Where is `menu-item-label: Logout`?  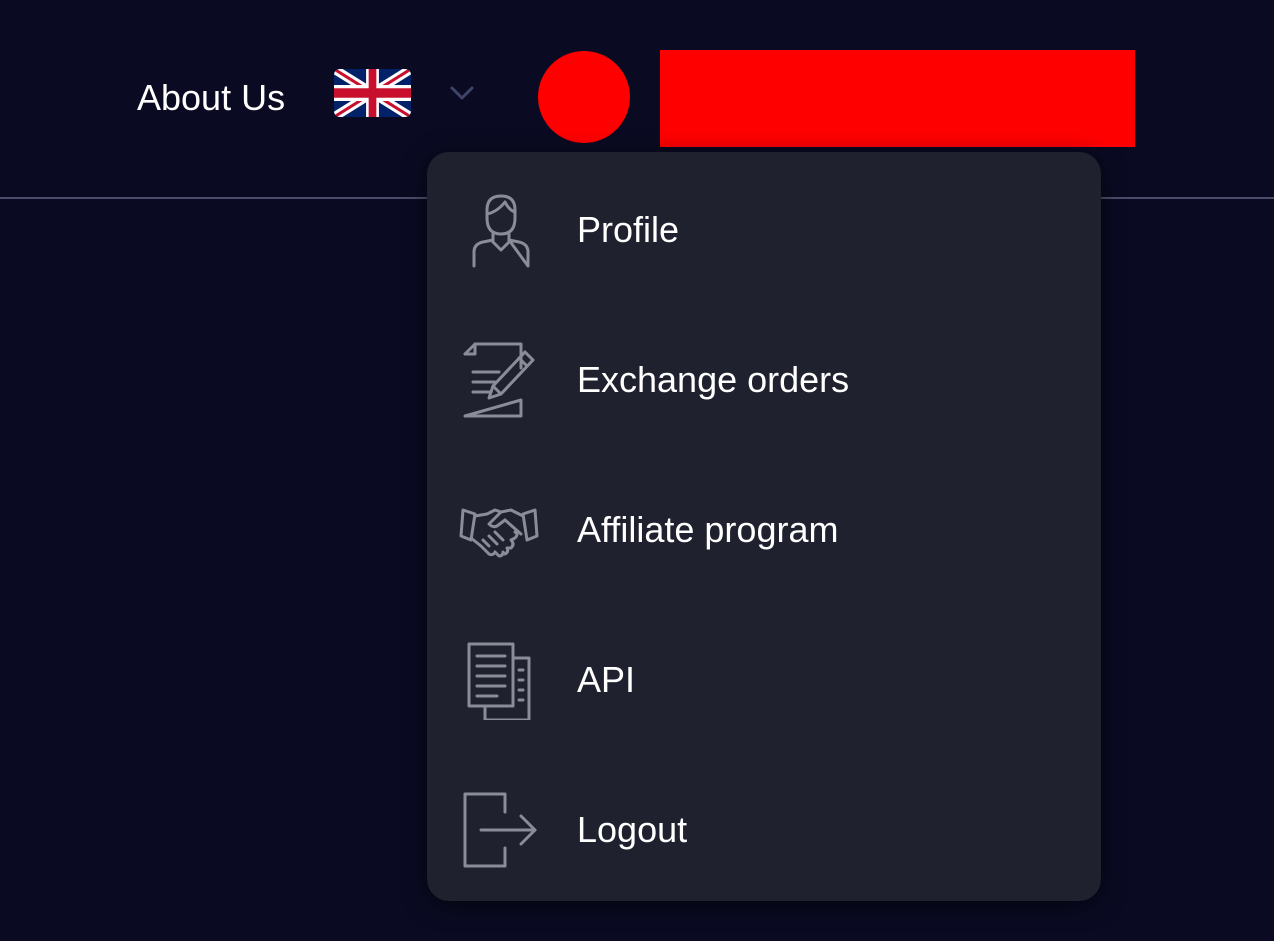
menu-item-label: Logout is located at coordinates (632, 829).